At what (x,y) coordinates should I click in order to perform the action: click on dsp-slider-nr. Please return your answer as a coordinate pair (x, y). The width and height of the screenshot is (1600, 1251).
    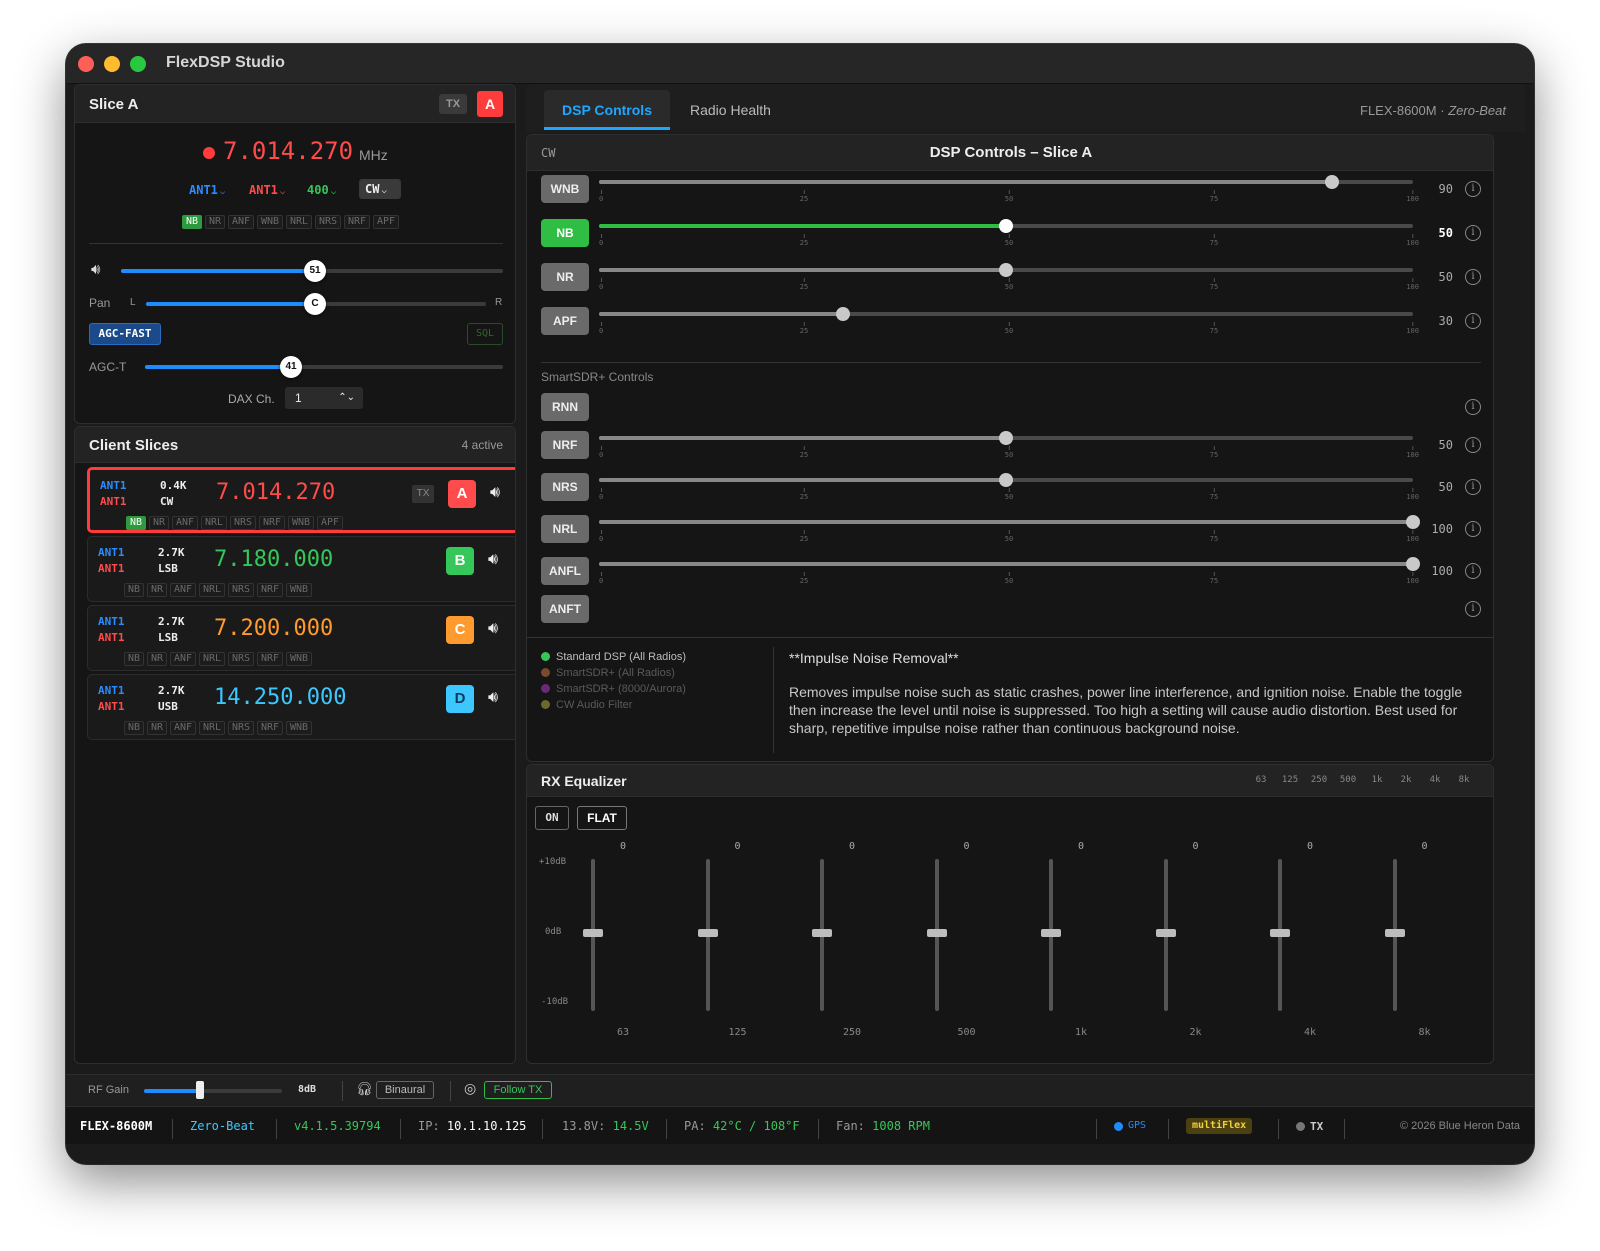
    Looking at the image, I should click on (1006, 270).